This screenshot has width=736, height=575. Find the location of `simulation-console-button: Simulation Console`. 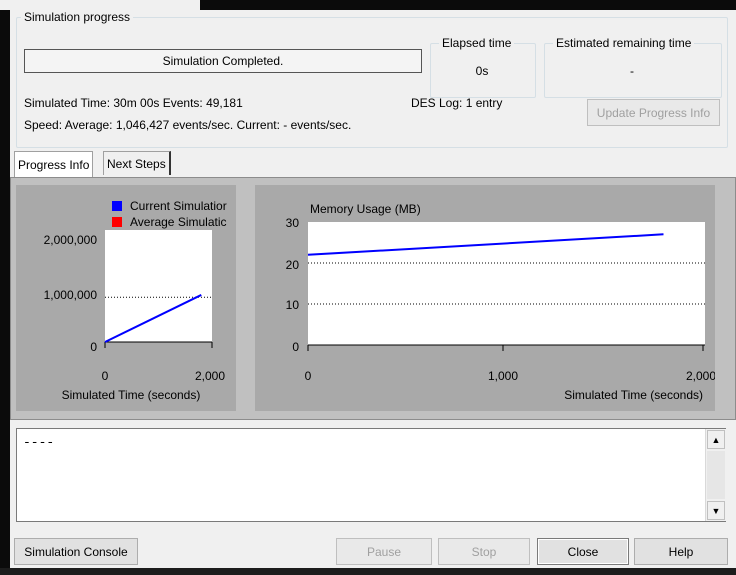

simulation-console-button: Simulation Console is located at coordinates (76, 551).